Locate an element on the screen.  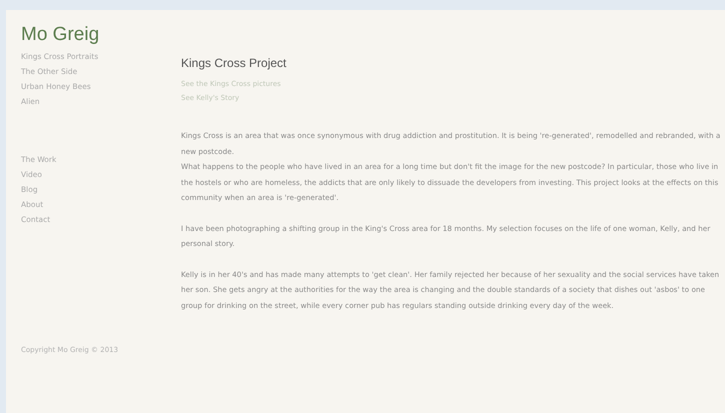
site-title: Mo Greig is located at coordinates (101, 35).